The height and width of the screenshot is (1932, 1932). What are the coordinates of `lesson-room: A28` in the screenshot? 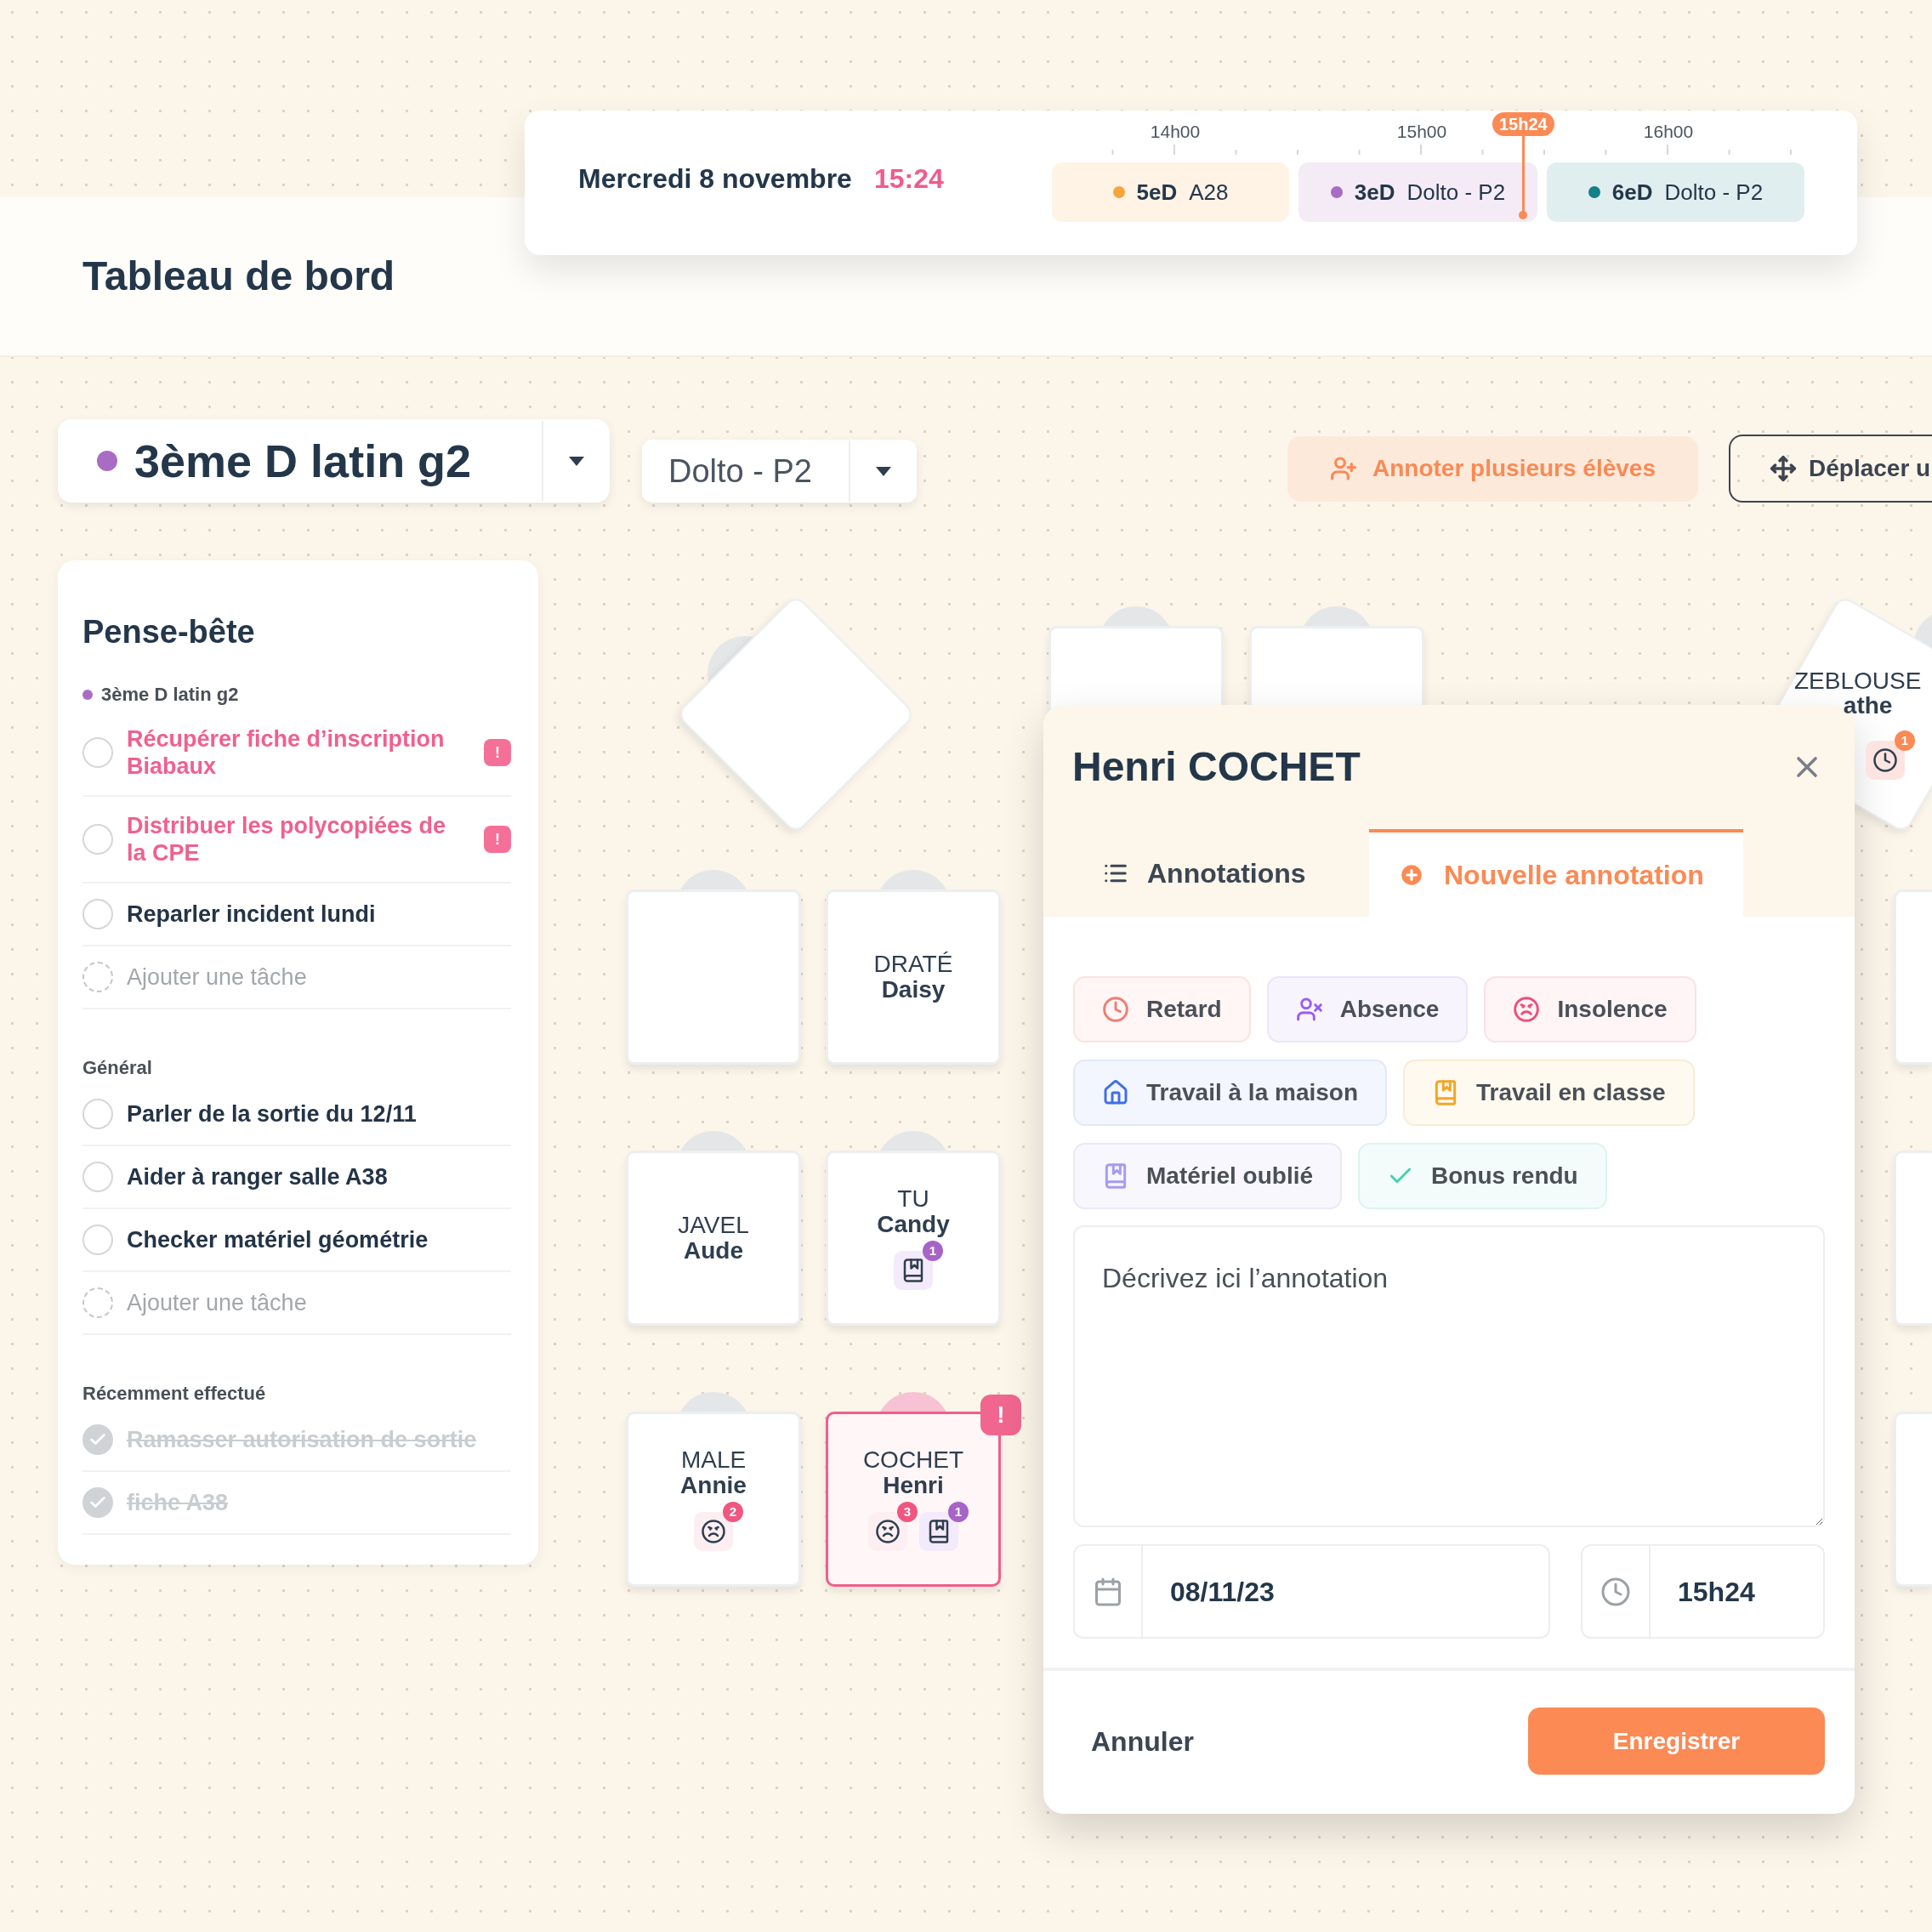 It's located at (1209, 192).